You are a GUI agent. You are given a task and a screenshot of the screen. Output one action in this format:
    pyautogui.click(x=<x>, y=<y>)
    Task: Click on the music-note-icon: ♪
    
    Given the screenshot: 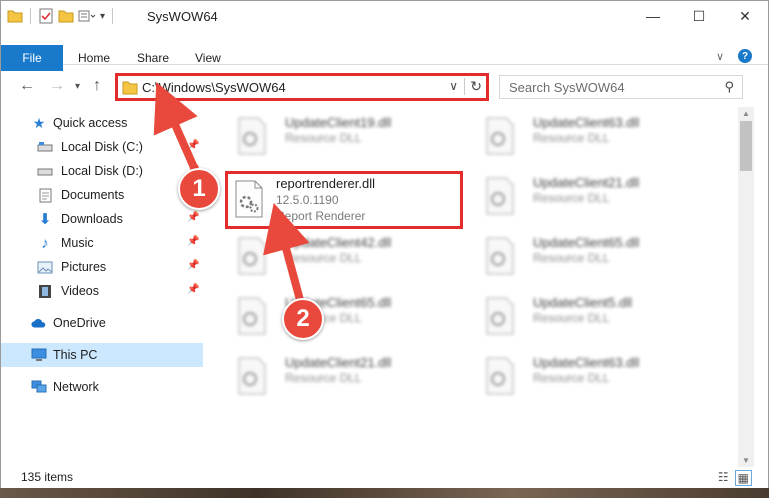 What is the action you would take?
    pyautogui.click(x=45, y=243)
    